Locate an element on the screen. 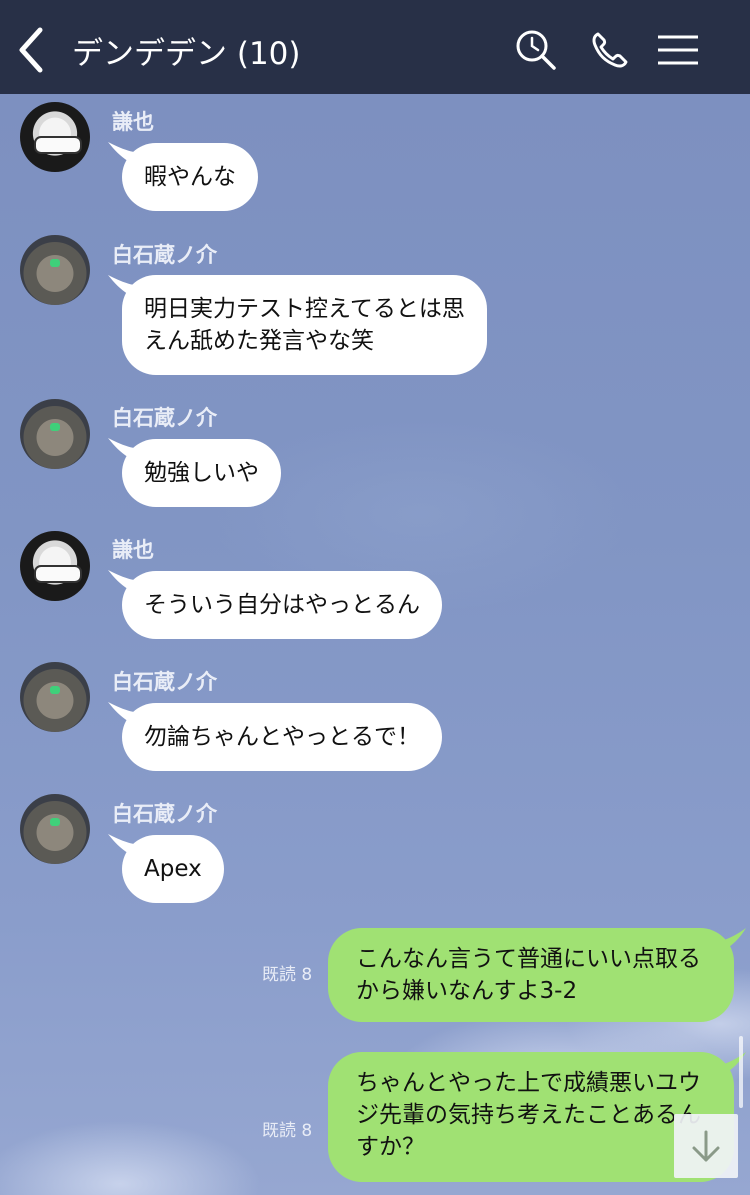 The image size is (750, 1195). chat-title: デンデデン (10) is located at coordinates (186, 54).